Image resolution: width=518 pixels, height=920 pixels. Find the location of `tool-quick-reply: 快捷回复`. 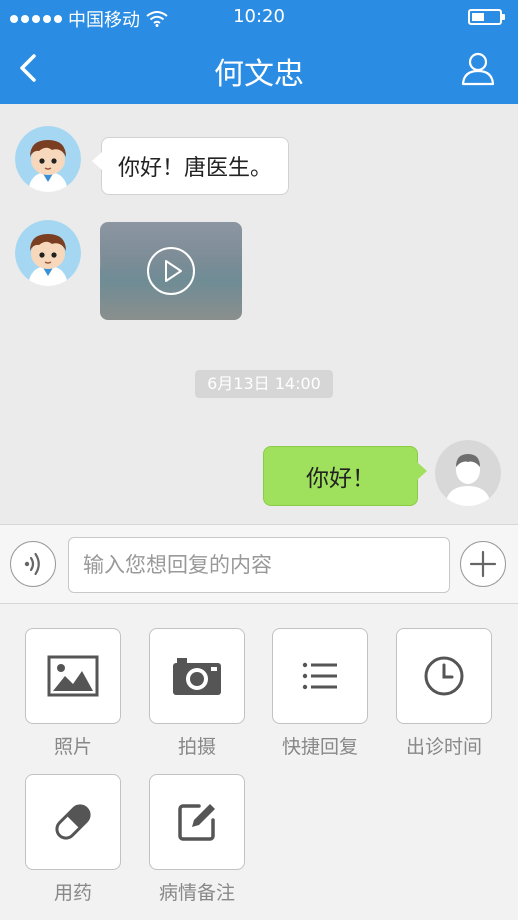

tool-quick-reply: 快捷回复 is located at coordinates (320, 693).